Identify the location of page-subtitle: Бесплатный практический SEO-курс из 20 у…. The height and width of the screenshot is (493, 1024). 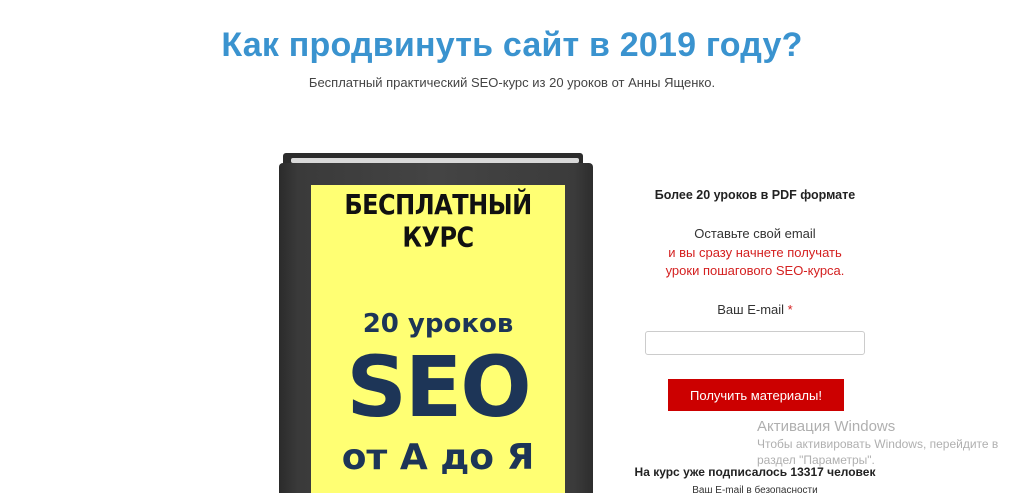
(512, 82).